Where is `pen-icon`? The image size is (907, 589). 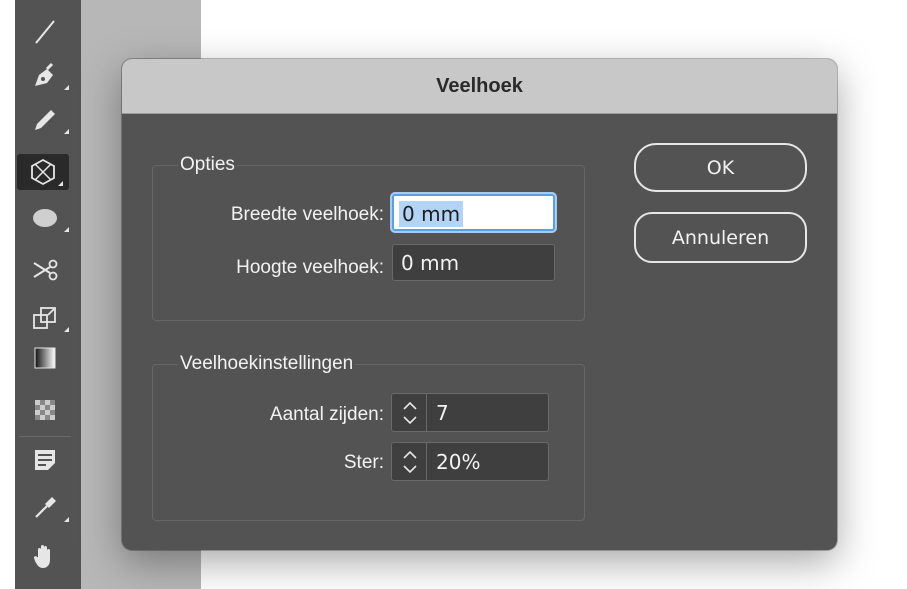
pen-icon is located at coordinates (44, 74).